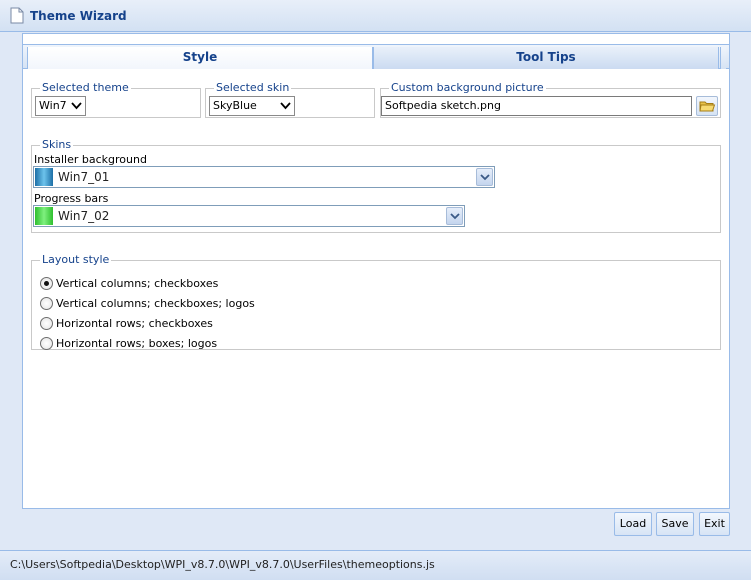 The width and height of the screenshot is (751, 580). Describe the element at coordinates (375, 16) in the screenshot. I see `title-bar: Theme Wizard` at that location.